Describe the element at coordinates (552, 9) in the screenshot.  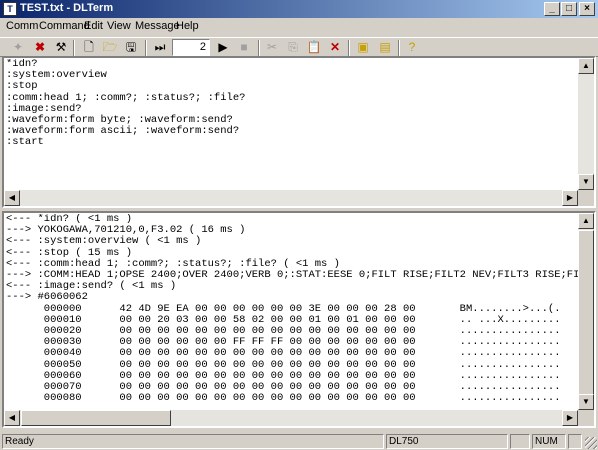
I see `minimize-button: _` at that location.